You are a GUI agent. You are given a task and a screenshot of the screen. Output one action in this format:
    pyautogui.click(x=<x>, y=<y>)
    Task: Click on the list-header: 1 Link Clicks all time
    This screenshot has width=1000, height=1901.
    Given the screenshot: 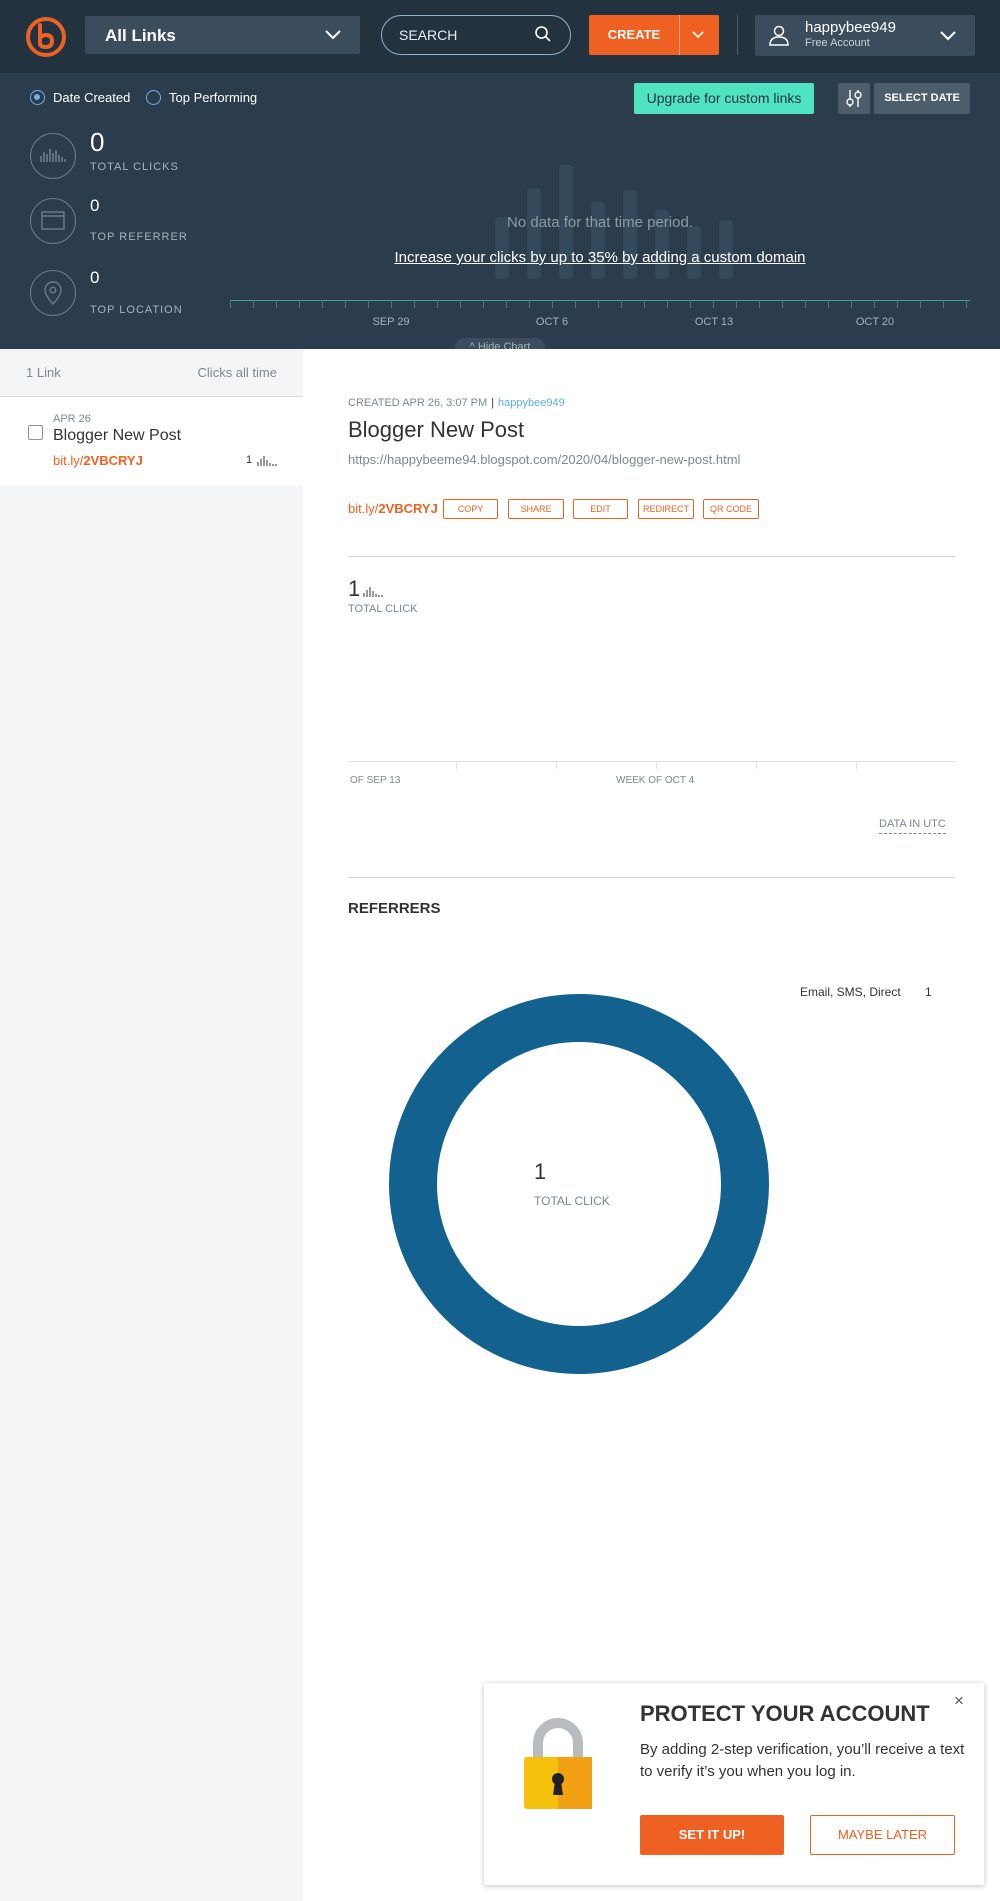 What is the action you would take?
    pyautogui.click(x=151, y=373)
    